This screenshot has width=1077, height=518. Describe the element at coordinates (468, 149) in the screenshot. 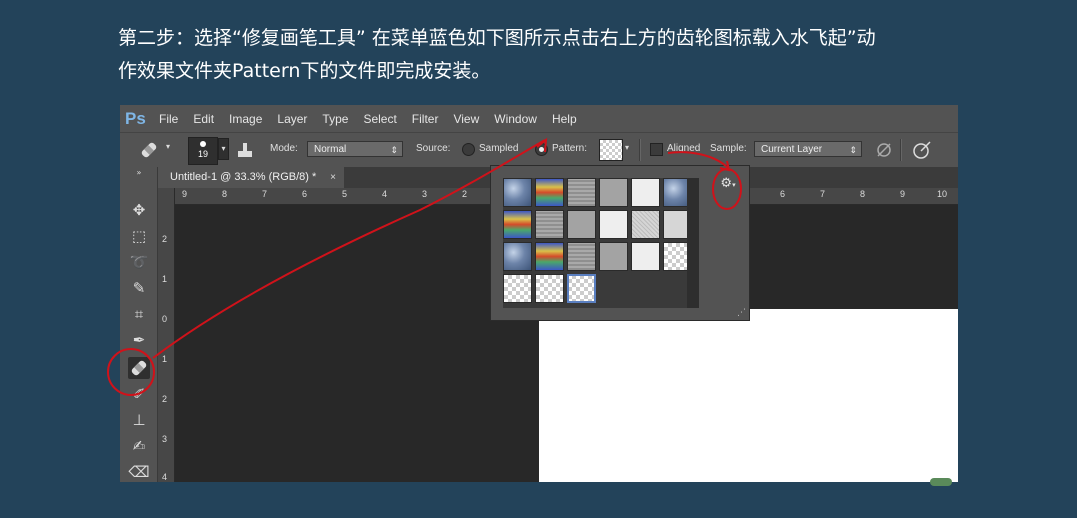

I see `source-sampled-radio` at that location.